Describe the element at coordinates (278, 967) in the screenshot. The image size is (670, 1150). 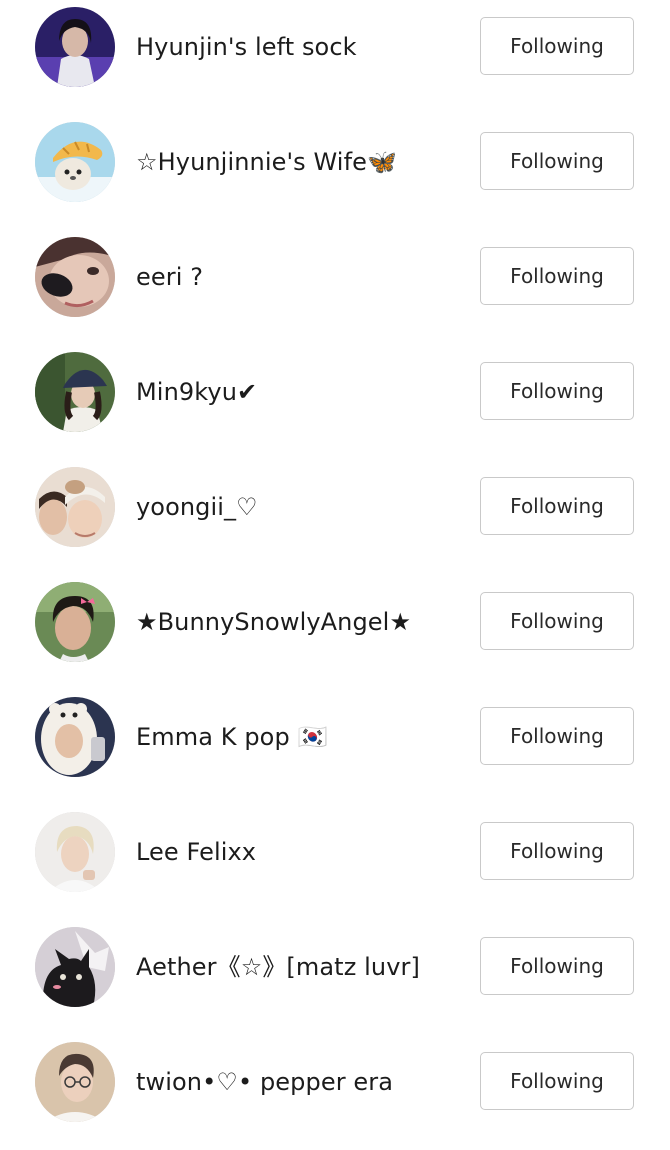
I see `username: Aether《☆》[matz luvr]` at that location.